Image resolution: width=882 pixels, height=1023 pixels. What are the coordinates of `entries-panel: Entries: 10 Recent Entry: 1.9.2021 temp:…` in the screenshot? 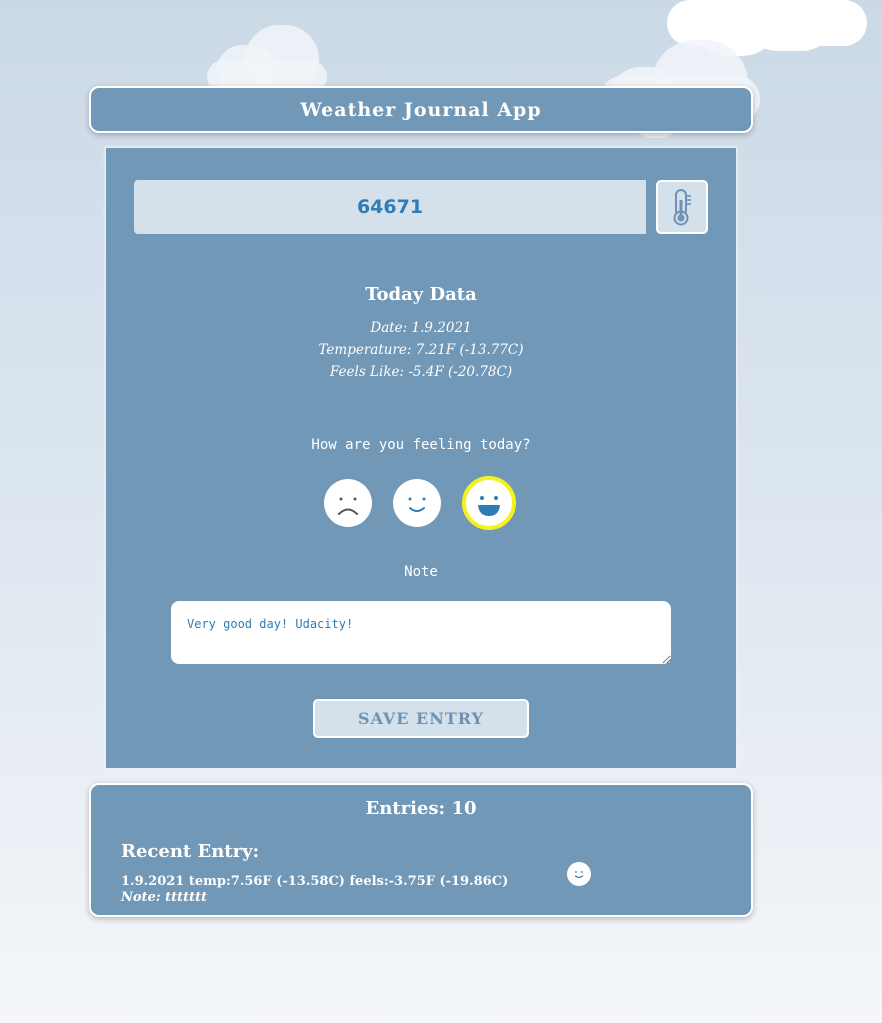 It's located at (421, 850).